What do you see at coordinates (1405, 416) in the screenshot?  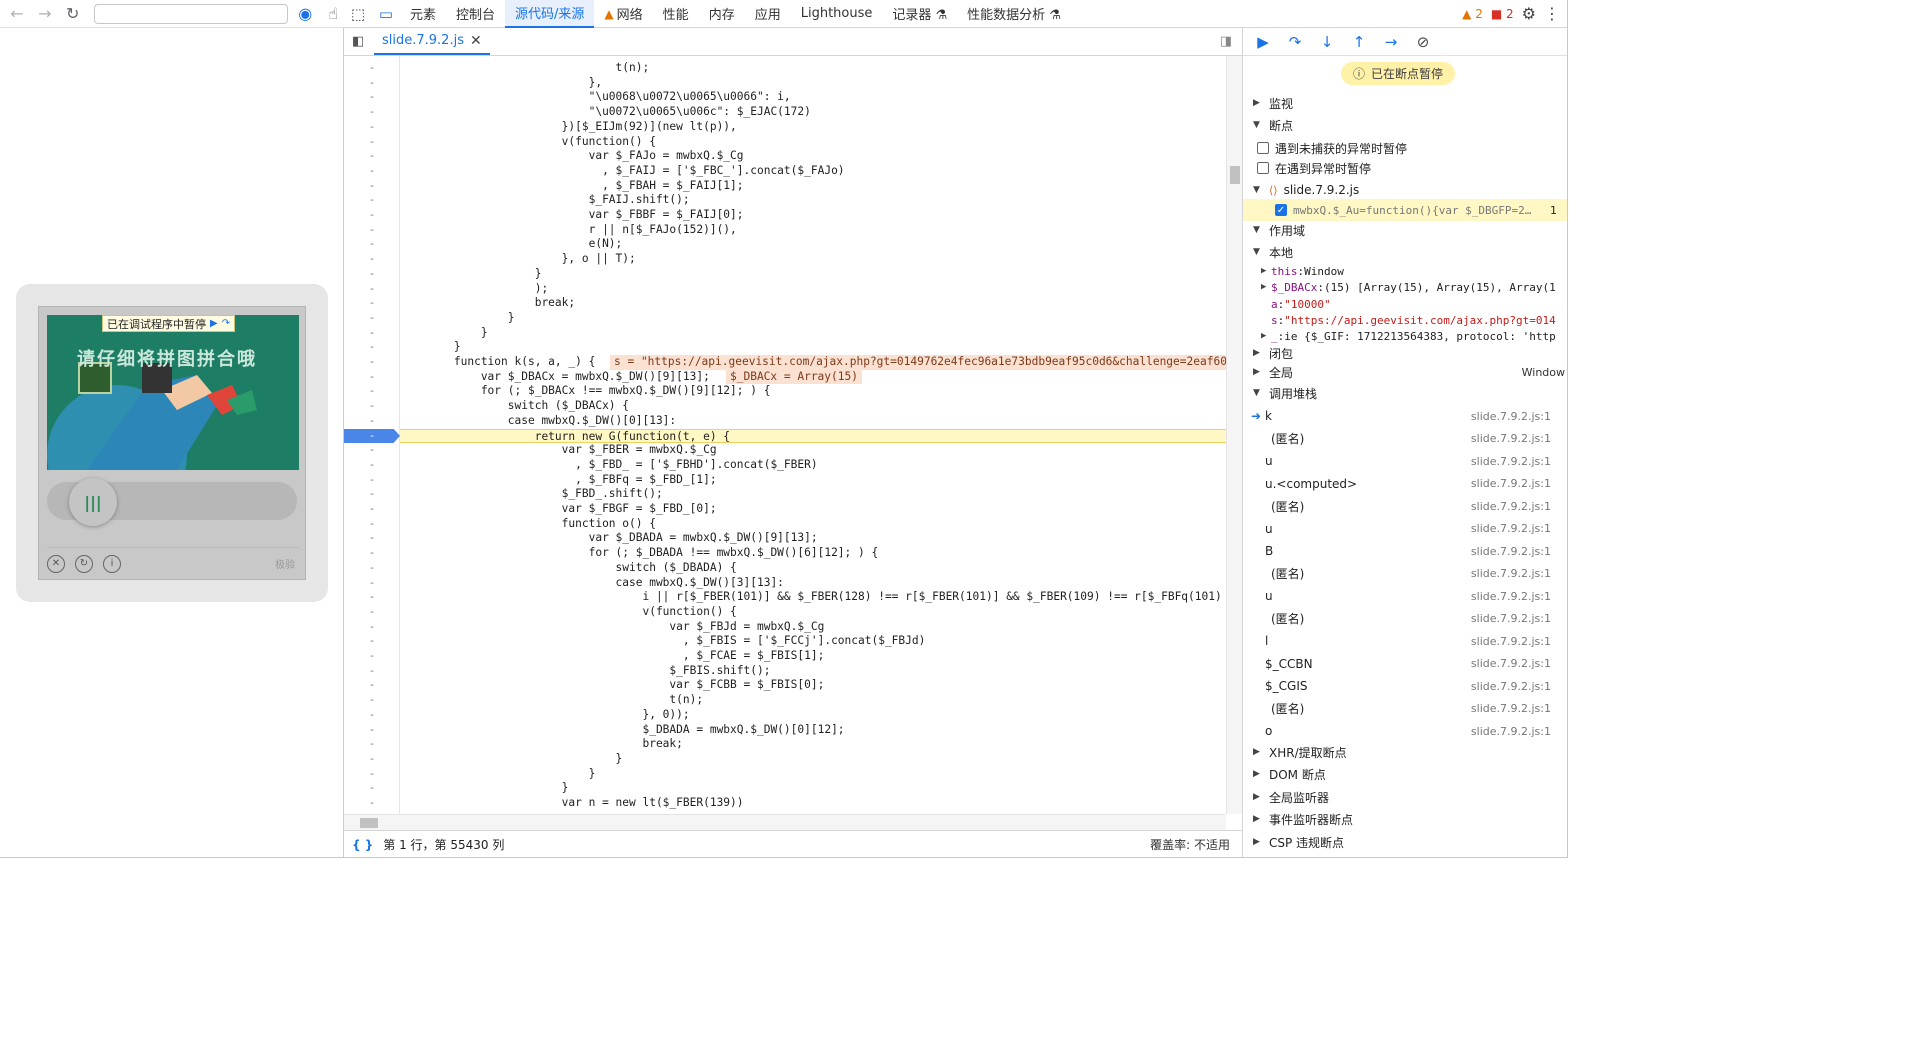 I see `call-frame: ➜ k slide.7.9.2.js:1` at bounding box center [1405, 416].